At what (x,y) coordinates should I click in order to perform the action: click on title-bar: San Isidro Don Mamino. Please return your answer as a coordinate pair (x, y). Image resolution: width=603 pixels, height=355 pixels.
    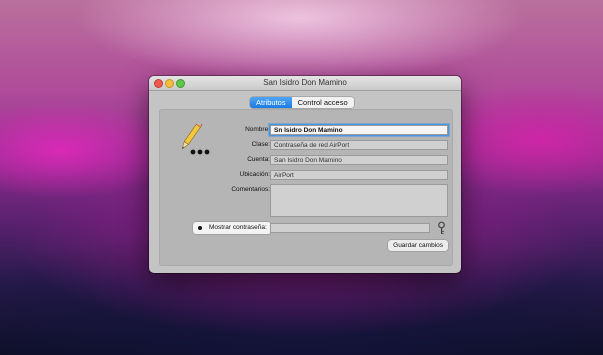
    Looking at the image, I should click on (305, 83).